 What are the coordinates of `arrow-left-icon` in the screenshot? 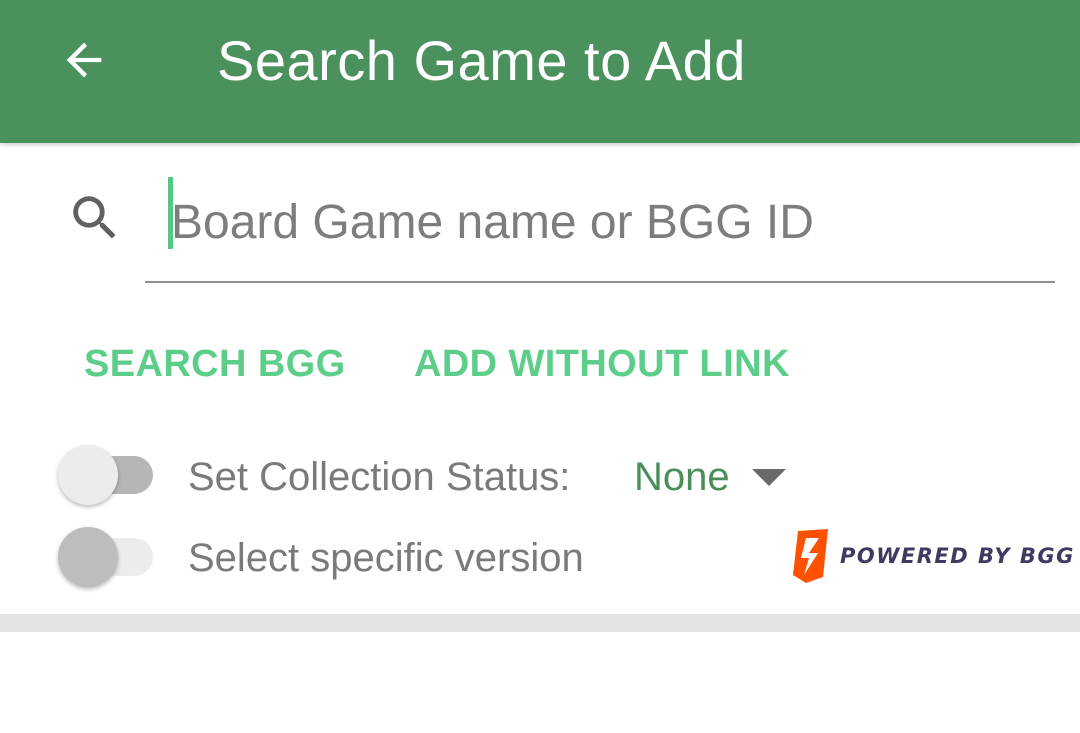 It's located at (84, 60).